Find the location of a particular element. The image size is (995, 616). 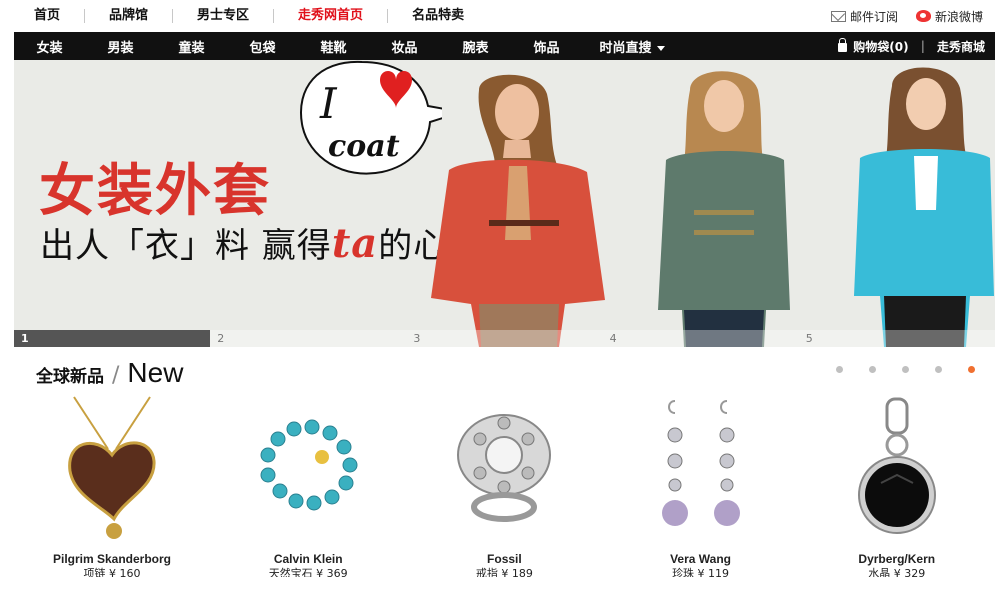

top-nav-home: 首页 is located at coordinates (49, 16).